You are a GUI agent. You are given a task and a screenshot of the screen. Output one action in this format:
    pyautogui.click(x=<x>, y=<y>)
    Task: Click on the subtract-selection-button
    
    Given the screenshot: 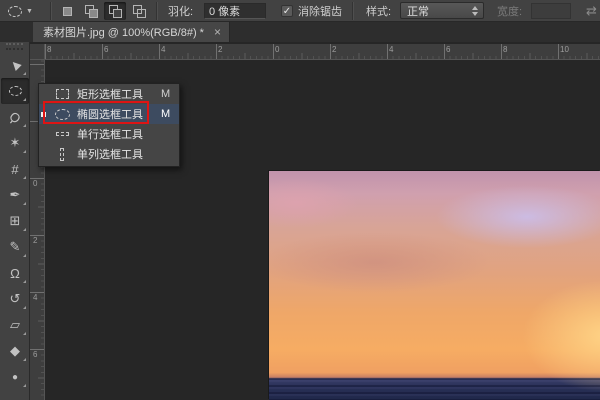 What is the action you would take?
    pyautogui.click(x=115, y=11)
    